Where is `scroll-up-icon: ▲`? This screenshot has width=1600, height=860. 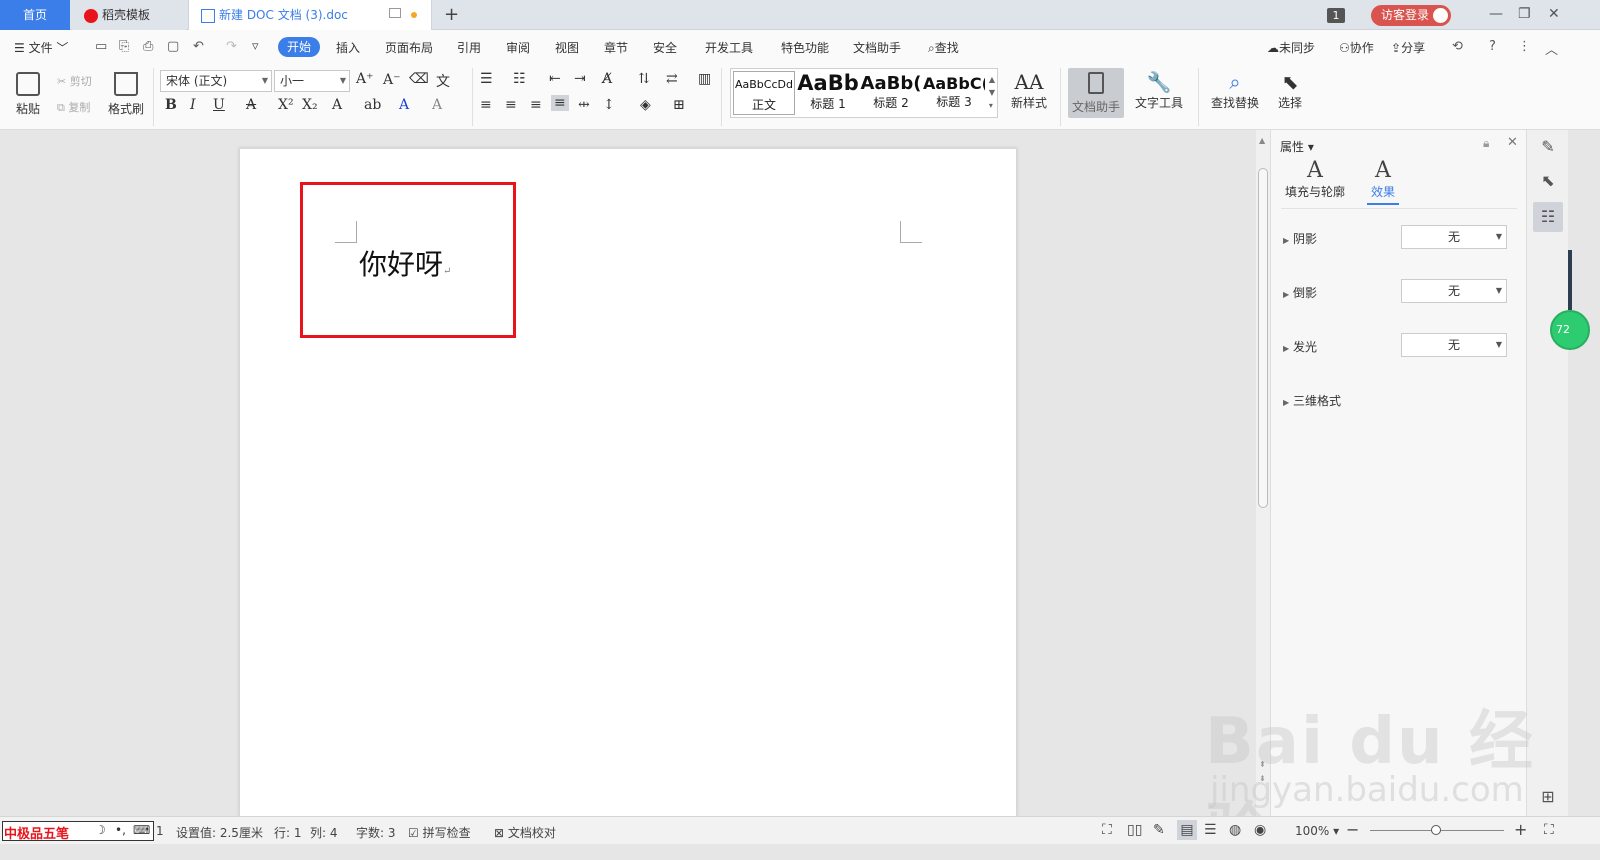
scroll-up-icon: ▲ is located at coordinates (1262, 140).